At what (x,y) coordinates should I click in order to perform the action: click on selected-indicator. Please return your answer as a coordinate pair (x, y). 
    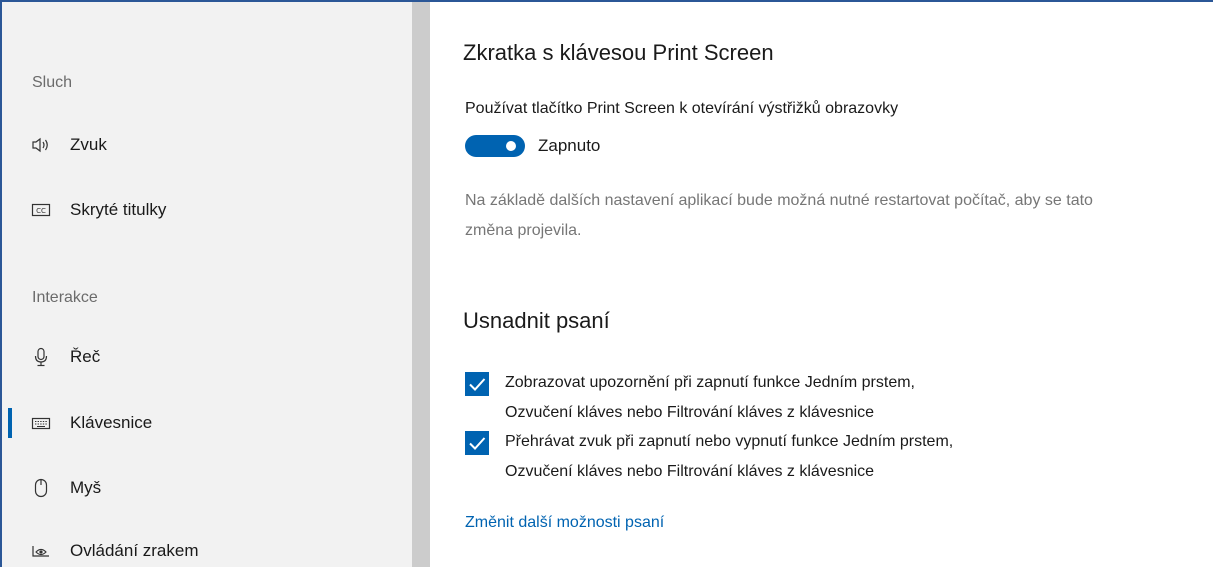
    Looking at the image, I should click on (10, 423).